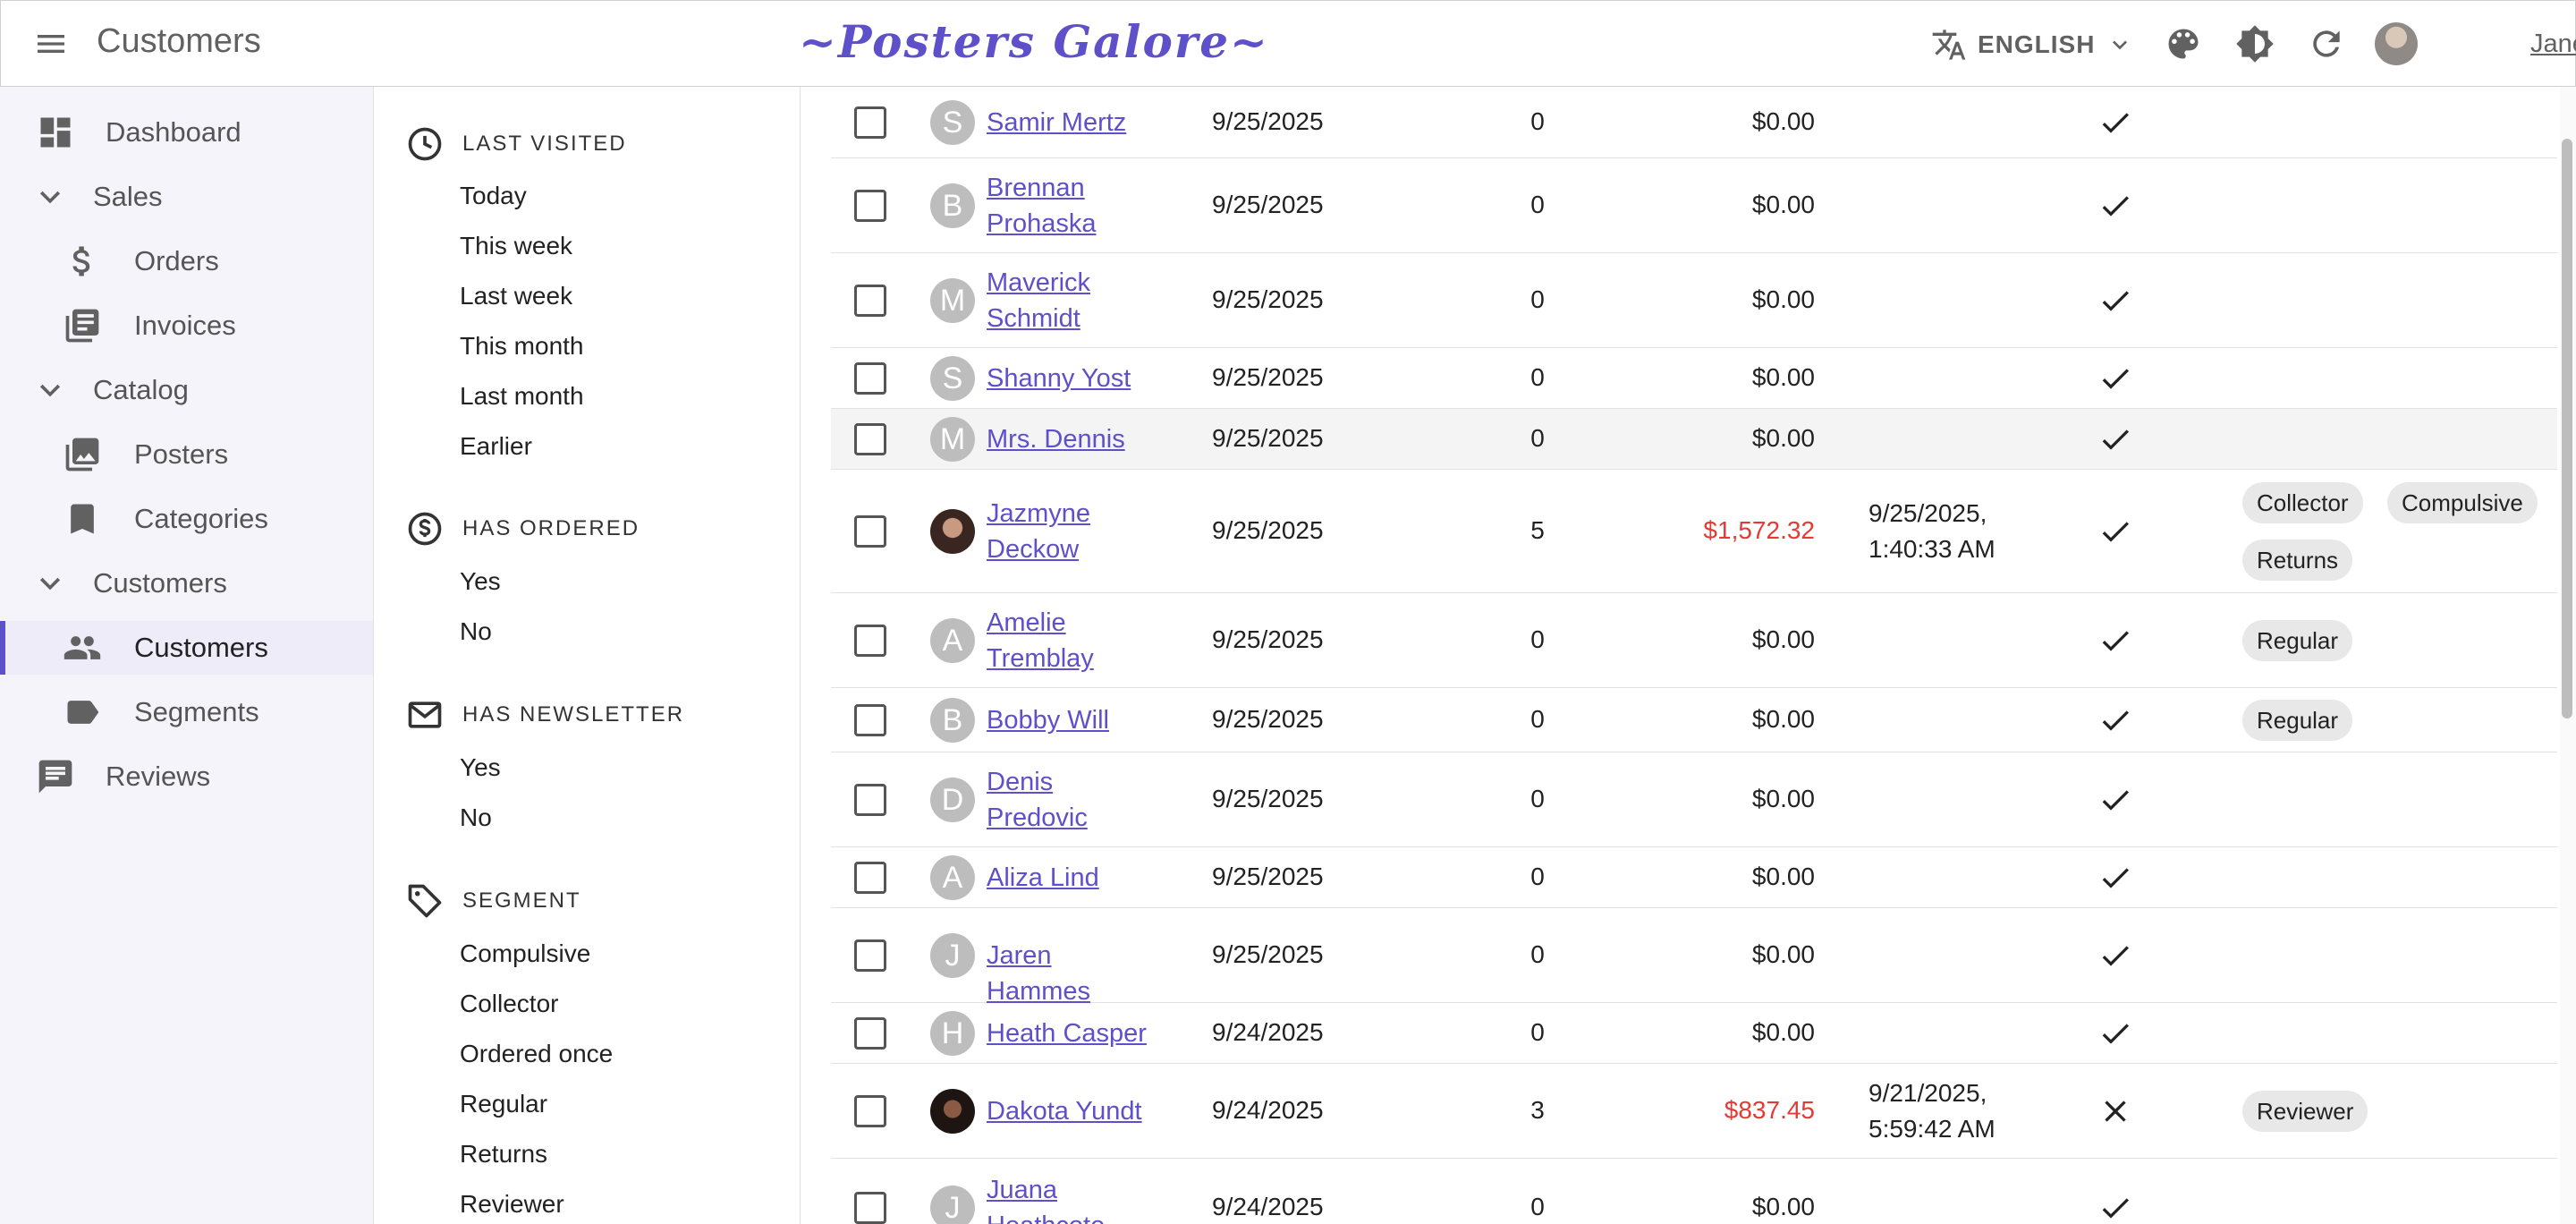 The image size is (2576, 1224). I want to click on customer-name-link: Jazmyne Deckow, so click(1067, 531).